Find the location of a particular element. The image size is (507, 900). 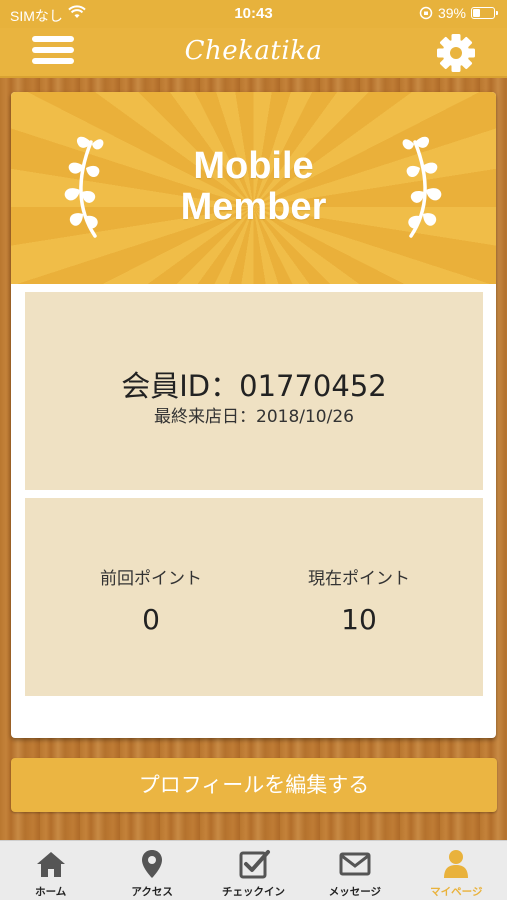

tab-mypage: マイページ is located at coordinates (456, 870).